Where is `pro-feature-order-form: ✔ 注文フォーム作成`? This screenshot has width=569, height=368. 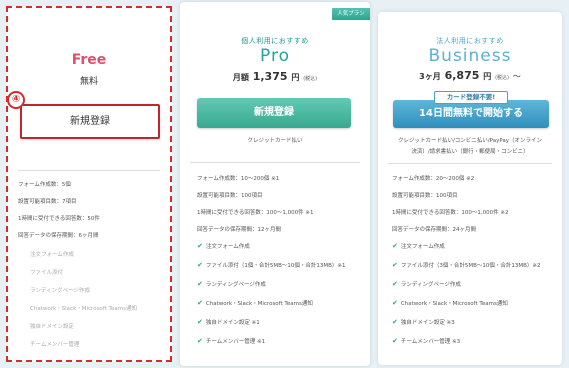
pro-feature-order-form: ✔ 注文フォーム作成 is located at coordinates (223, 246).